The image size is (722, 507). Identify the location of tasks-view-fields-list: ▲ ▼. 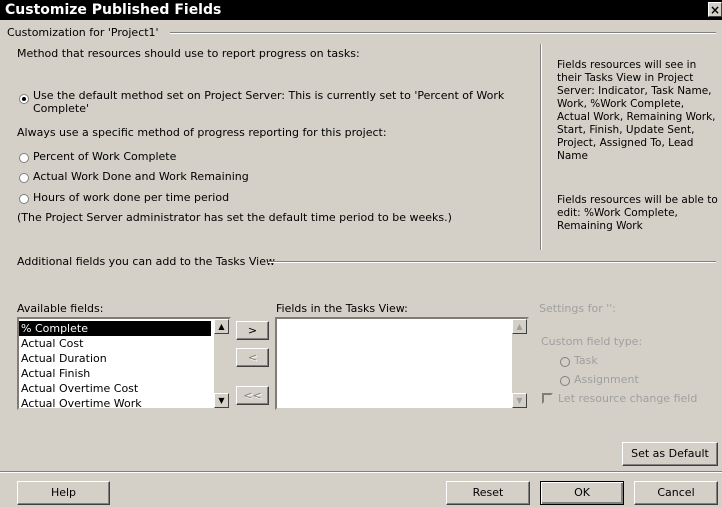
(402, 363).